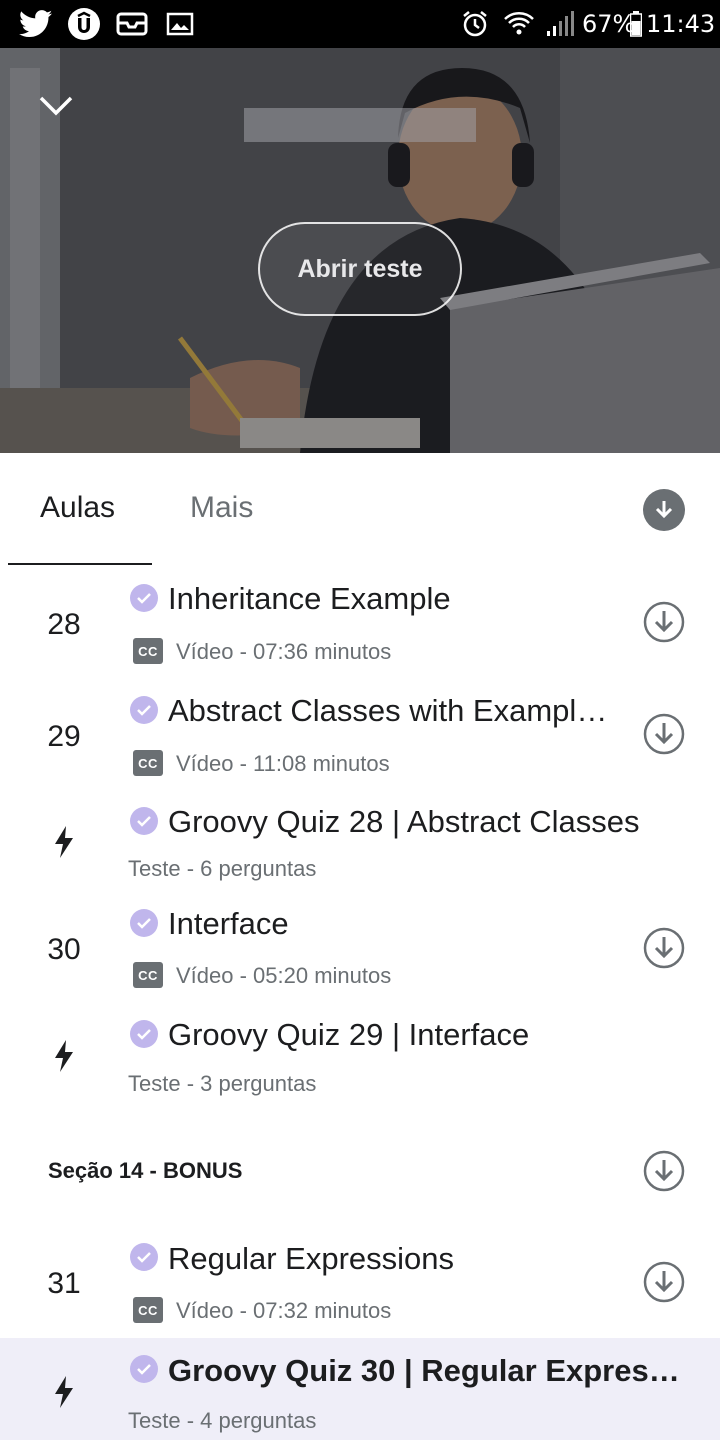  What do you see at coordinates (64, 624) in the screenshot?
I see `lesson-number: 28` at bounding box center [64, 624].